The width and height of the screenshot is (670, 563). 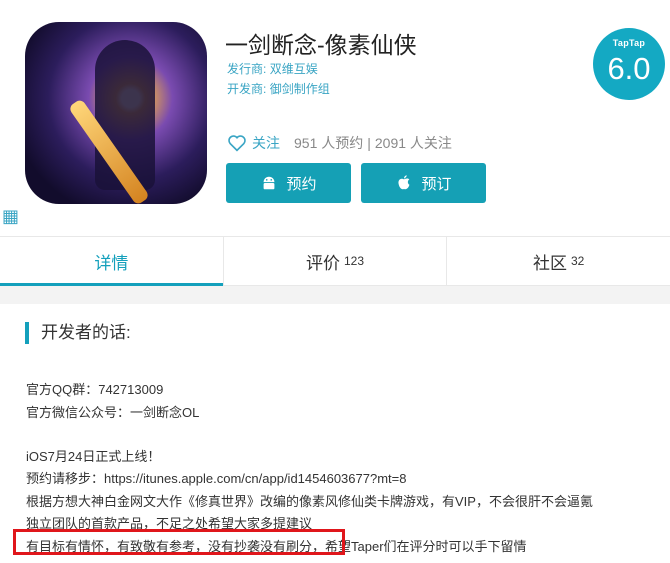 What do you see at coordinates (269, 183) in the screenshot?
I see `android-icon` at bounding box center [269, 183].